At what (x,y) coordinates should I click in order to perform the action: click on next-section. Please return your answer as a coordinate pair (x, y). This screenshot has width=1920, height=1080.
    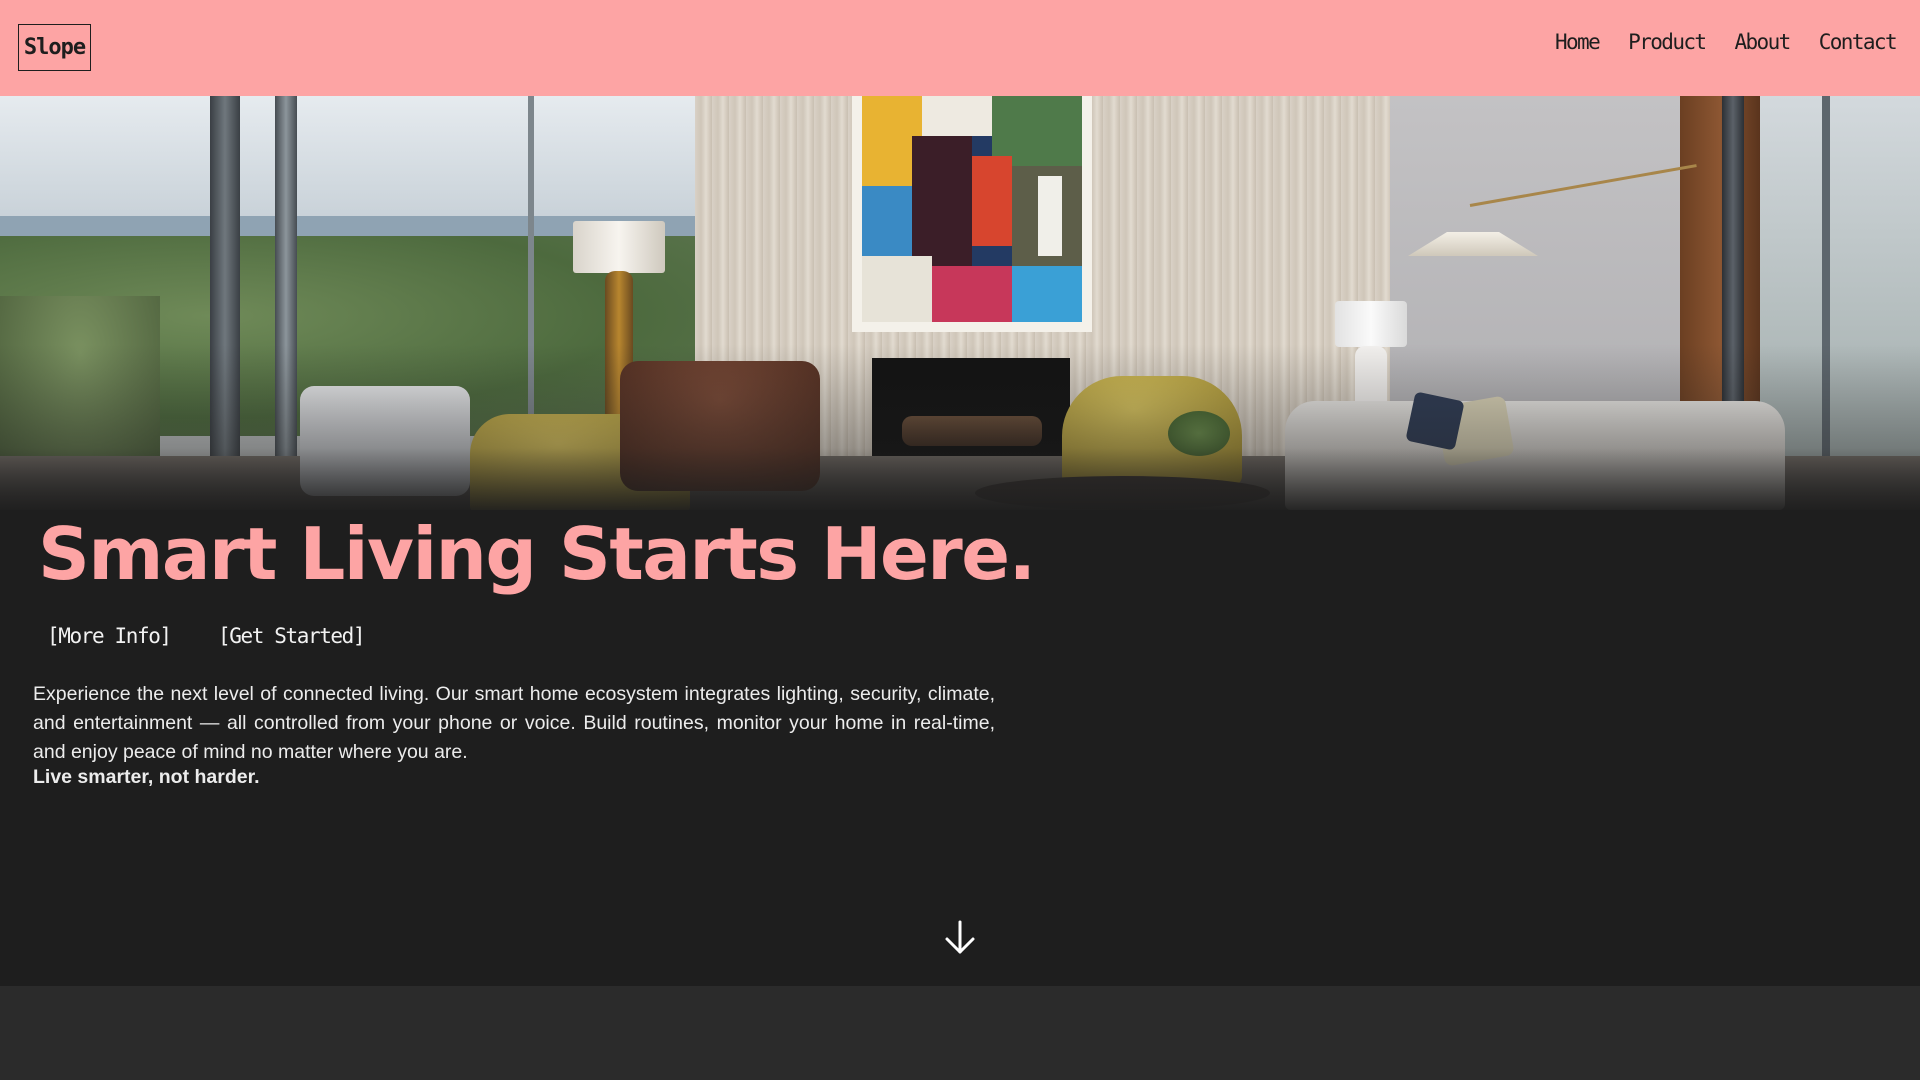
    Looking at the image, I should click on (960, 1033).